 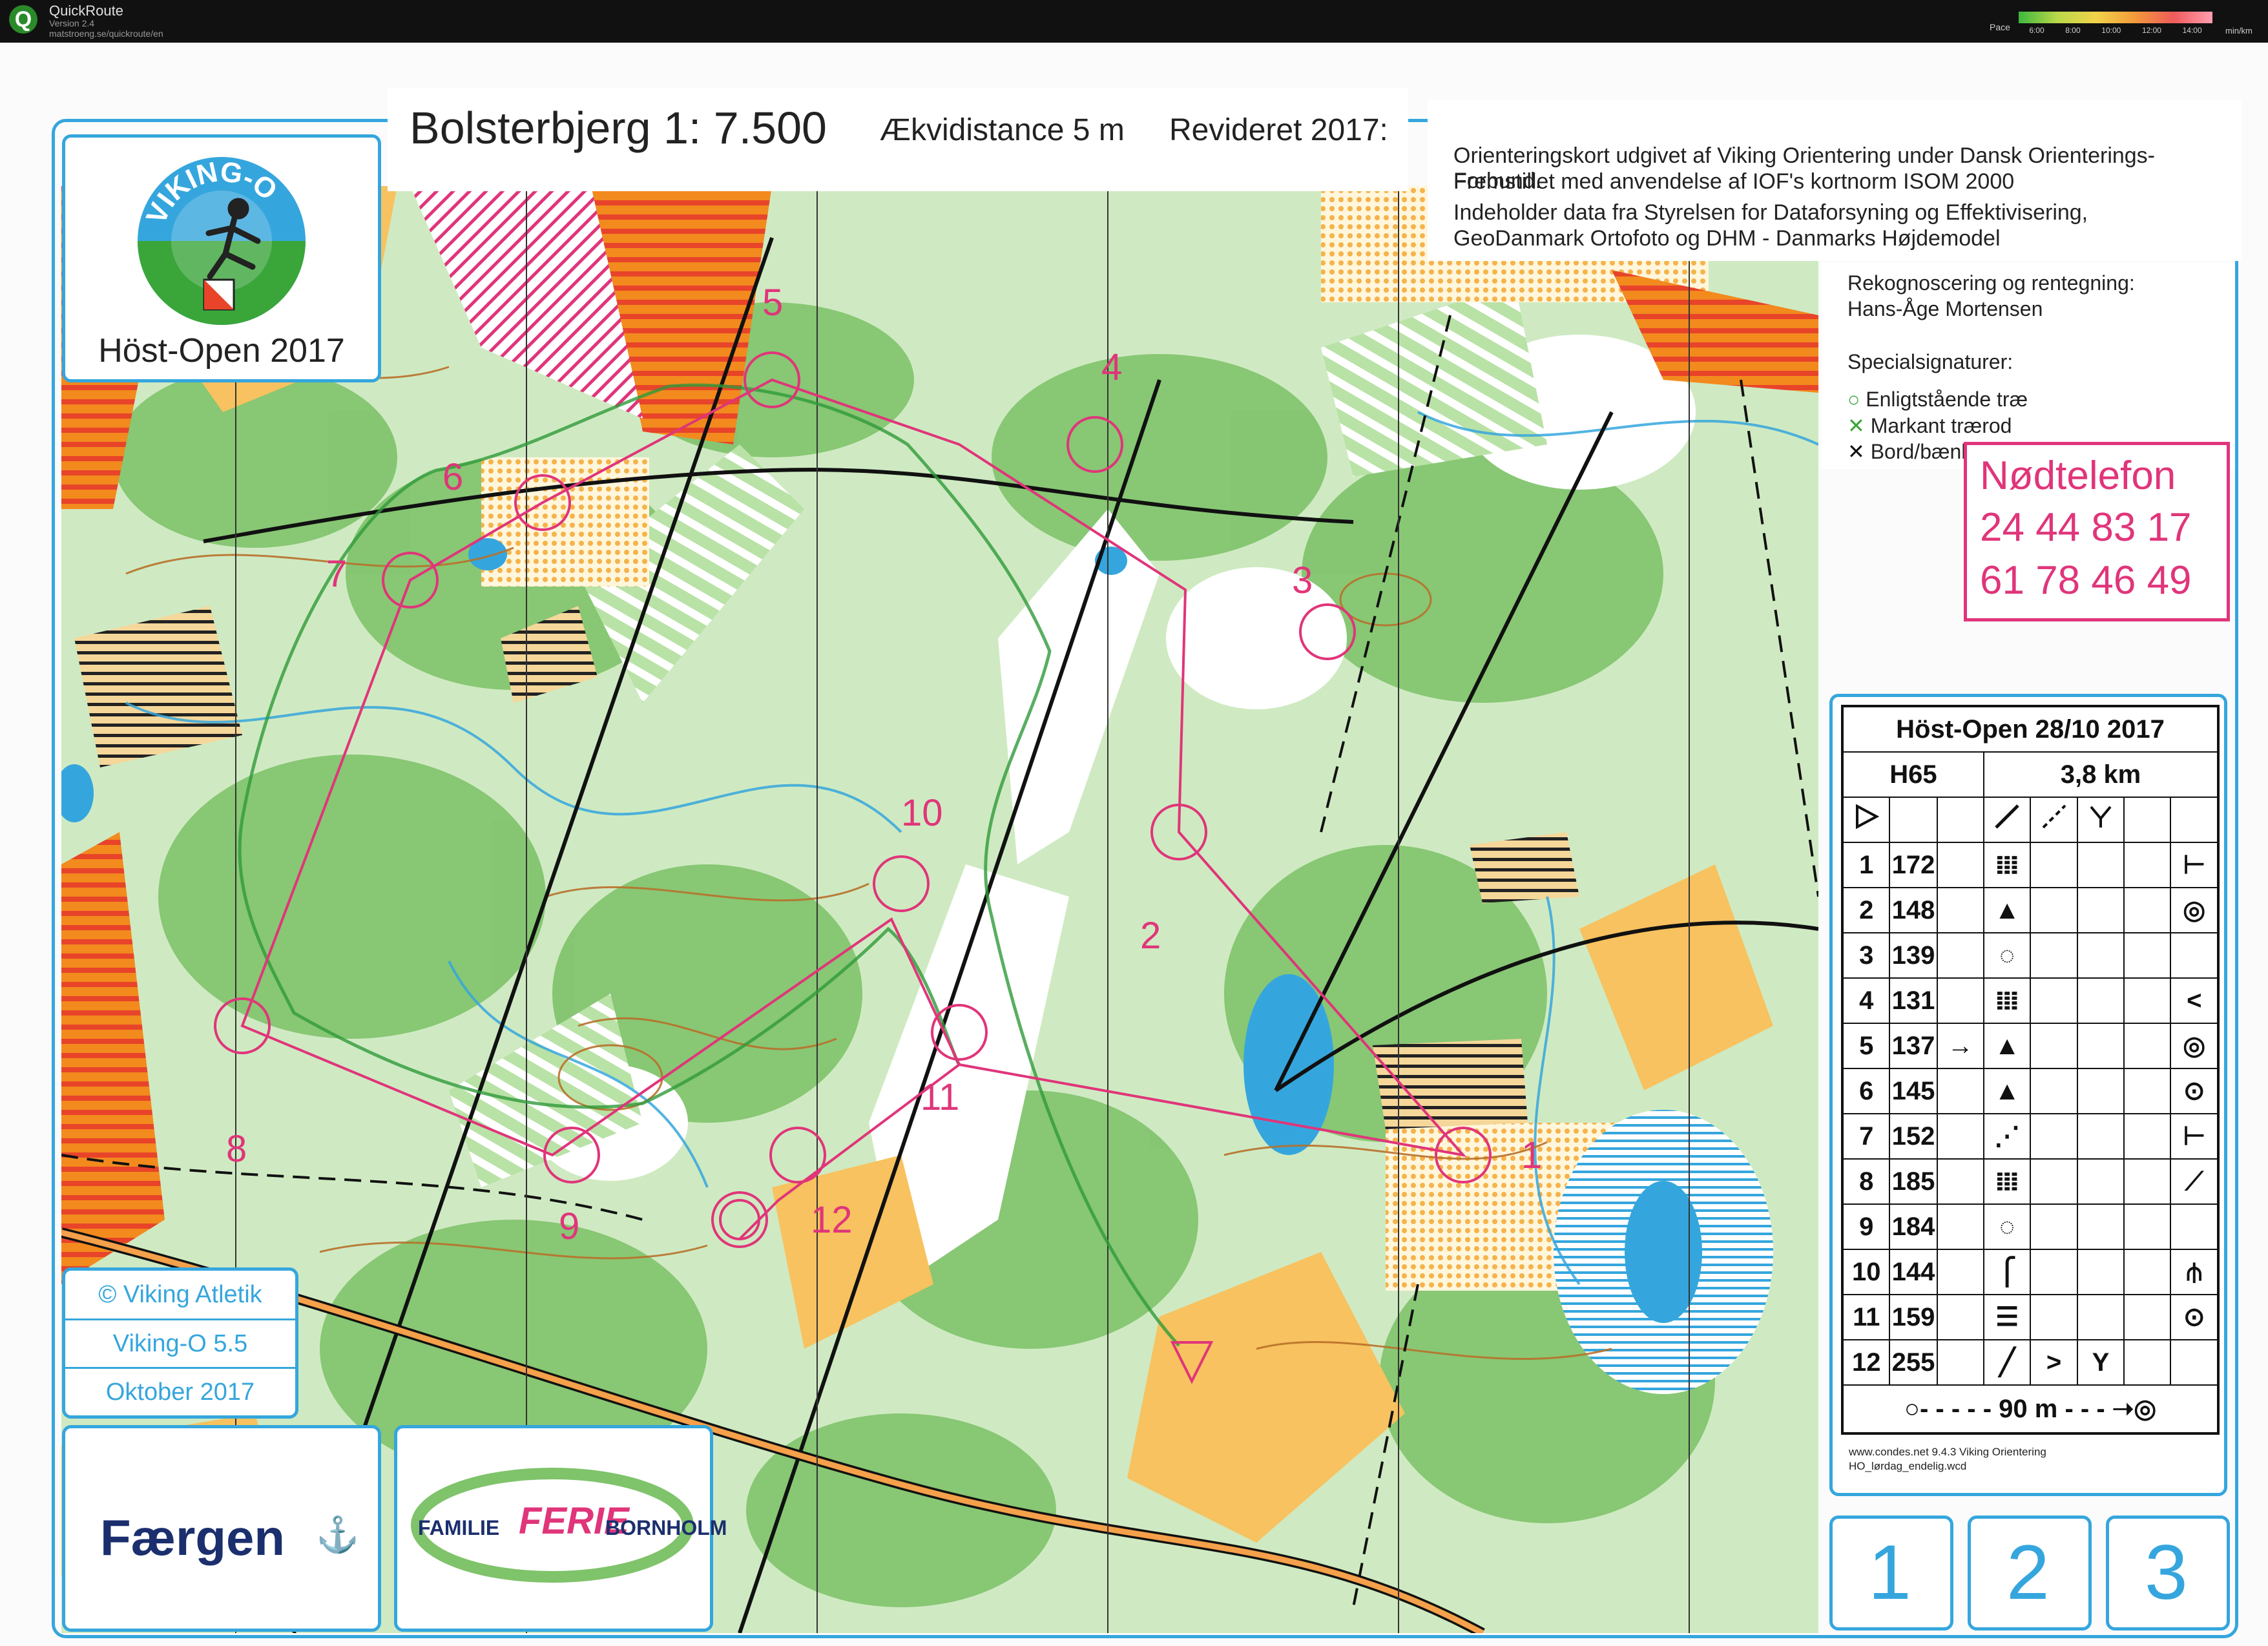 What do you see at coordinates (2194, 1181) in the screenshot?
I see `bend-icon: ⟋` at bounding box center [2194, 1181].